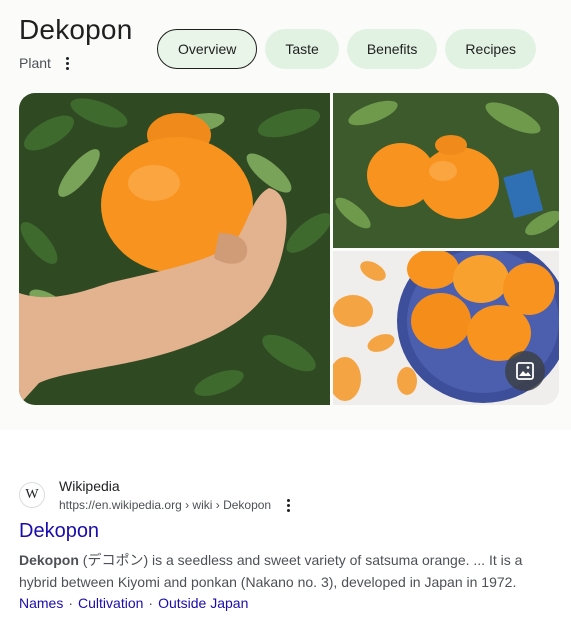  I want to click on page-title: Dekopon, so click(76, 29).